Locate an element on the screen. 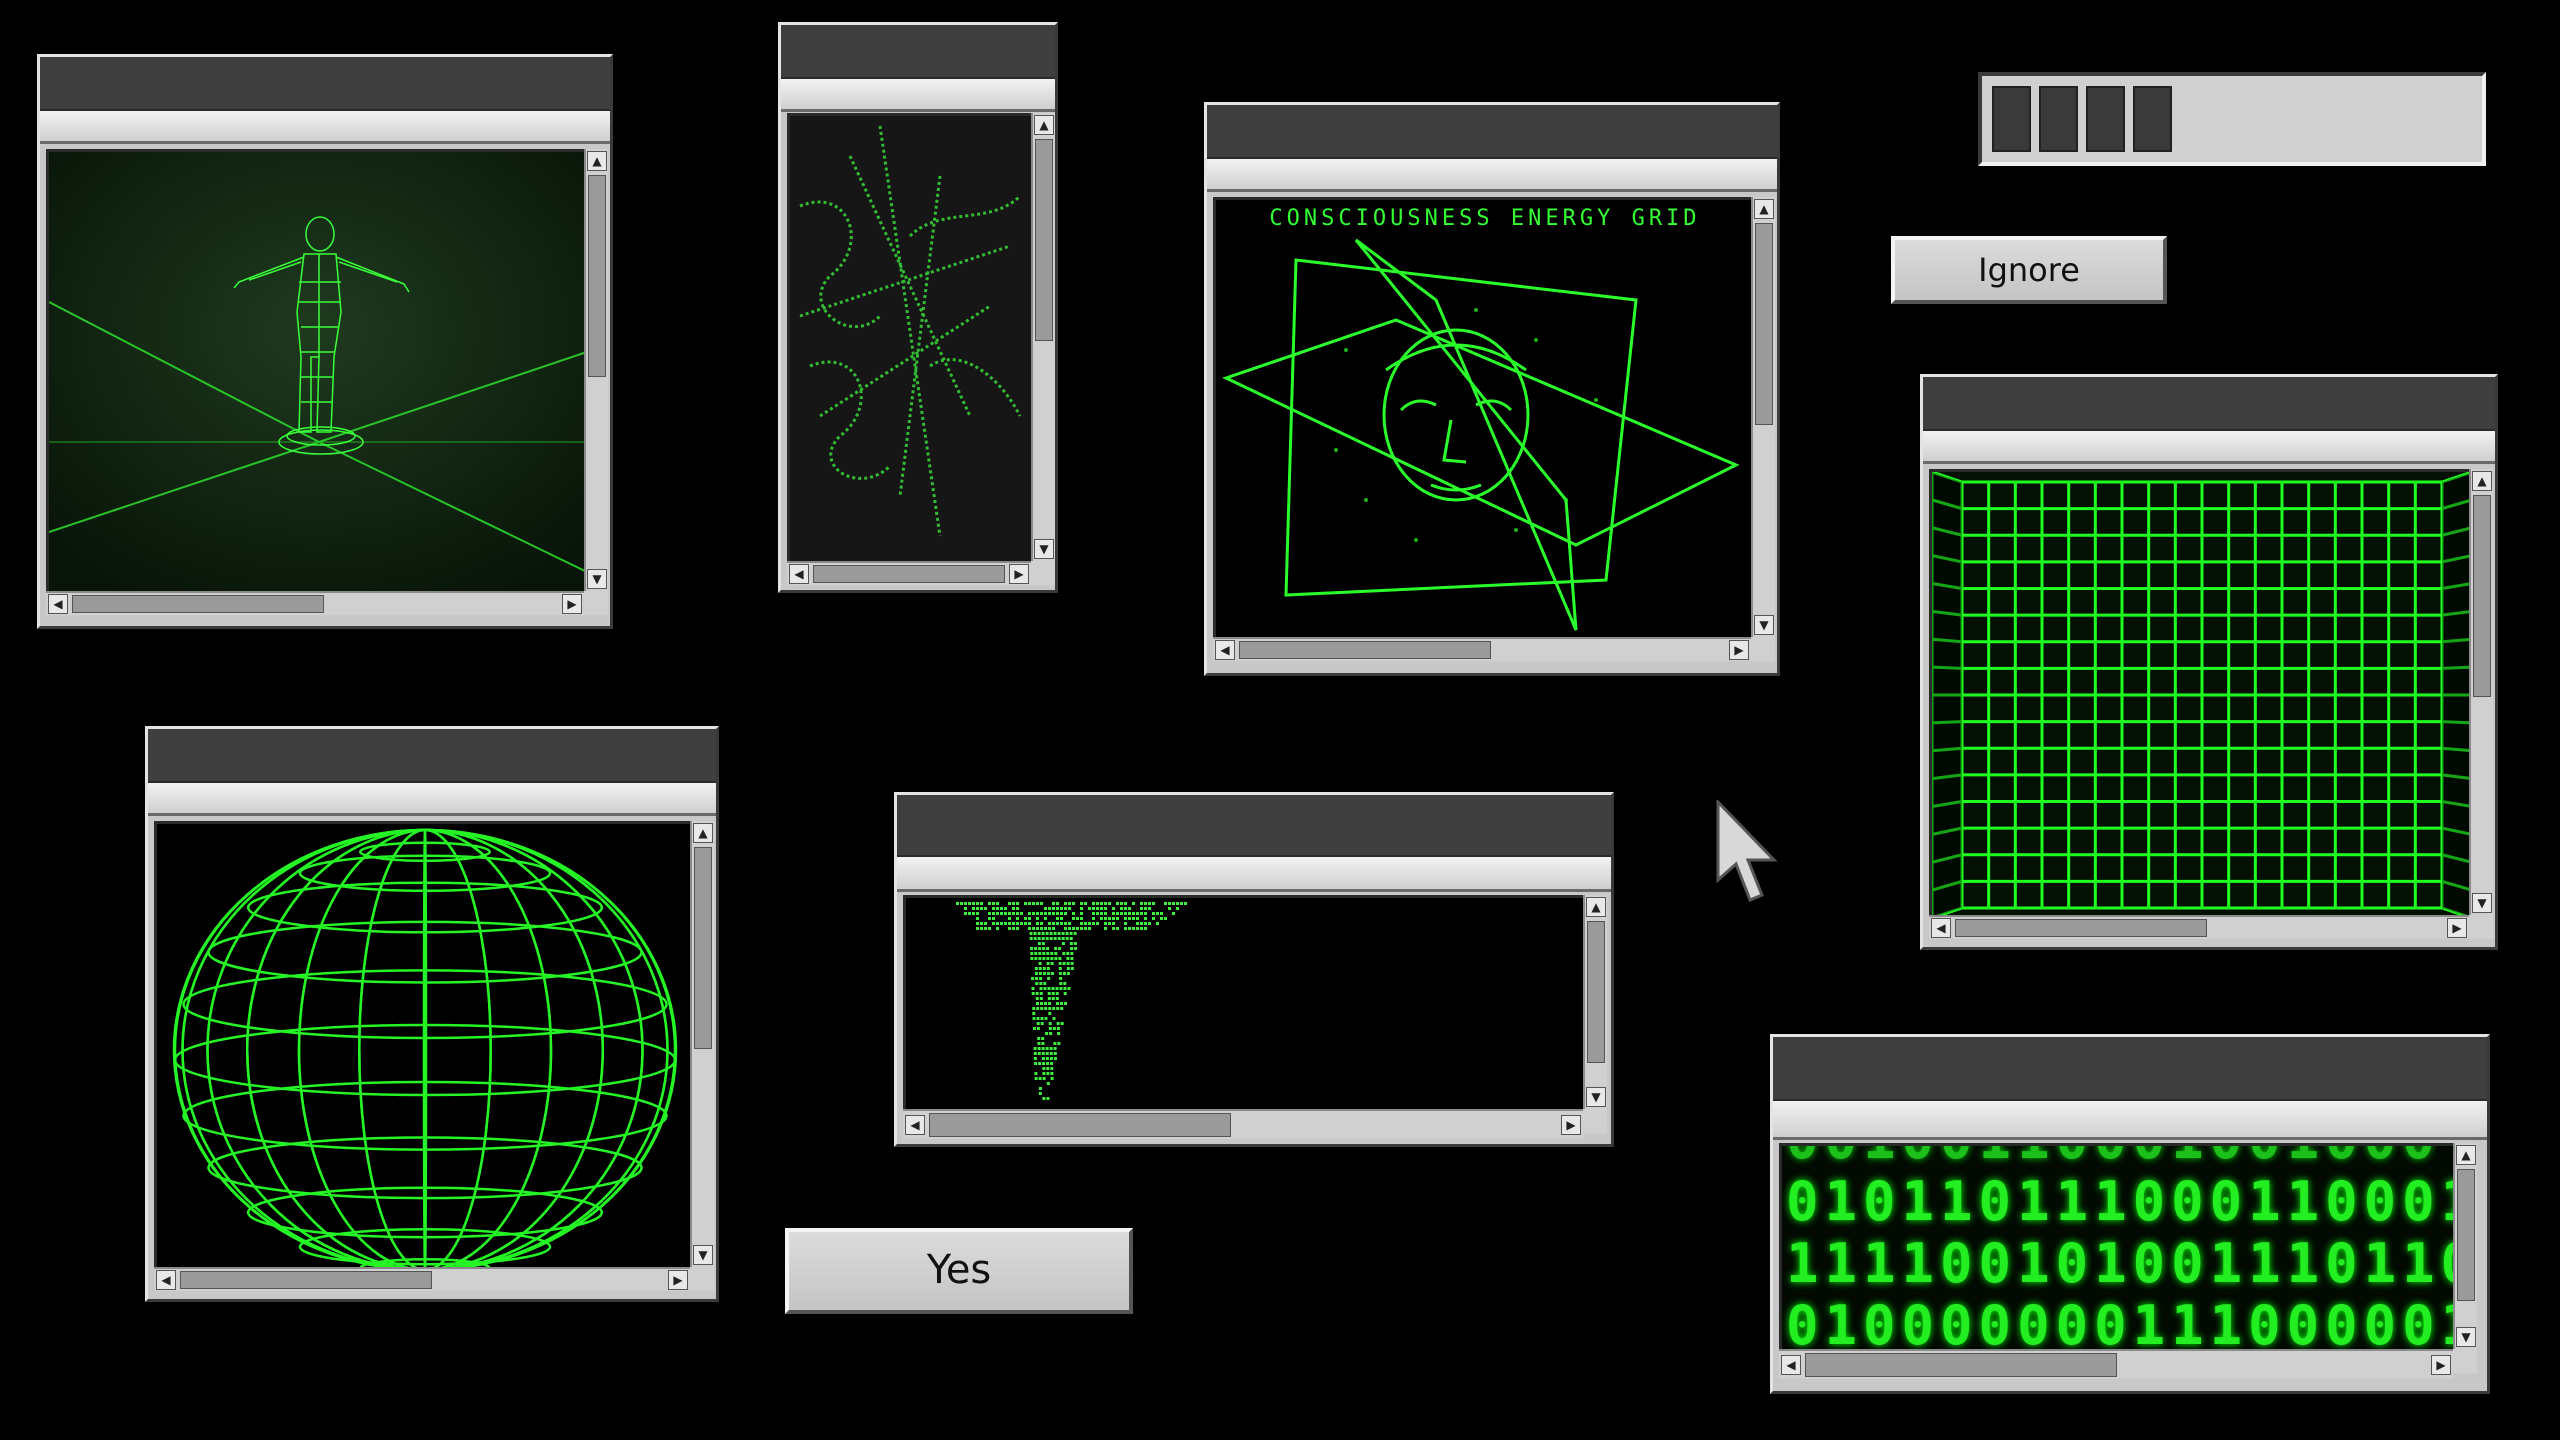  window-tendrils: ▲ ▼ ◀ ▶ is located at coordinates (918, 307).